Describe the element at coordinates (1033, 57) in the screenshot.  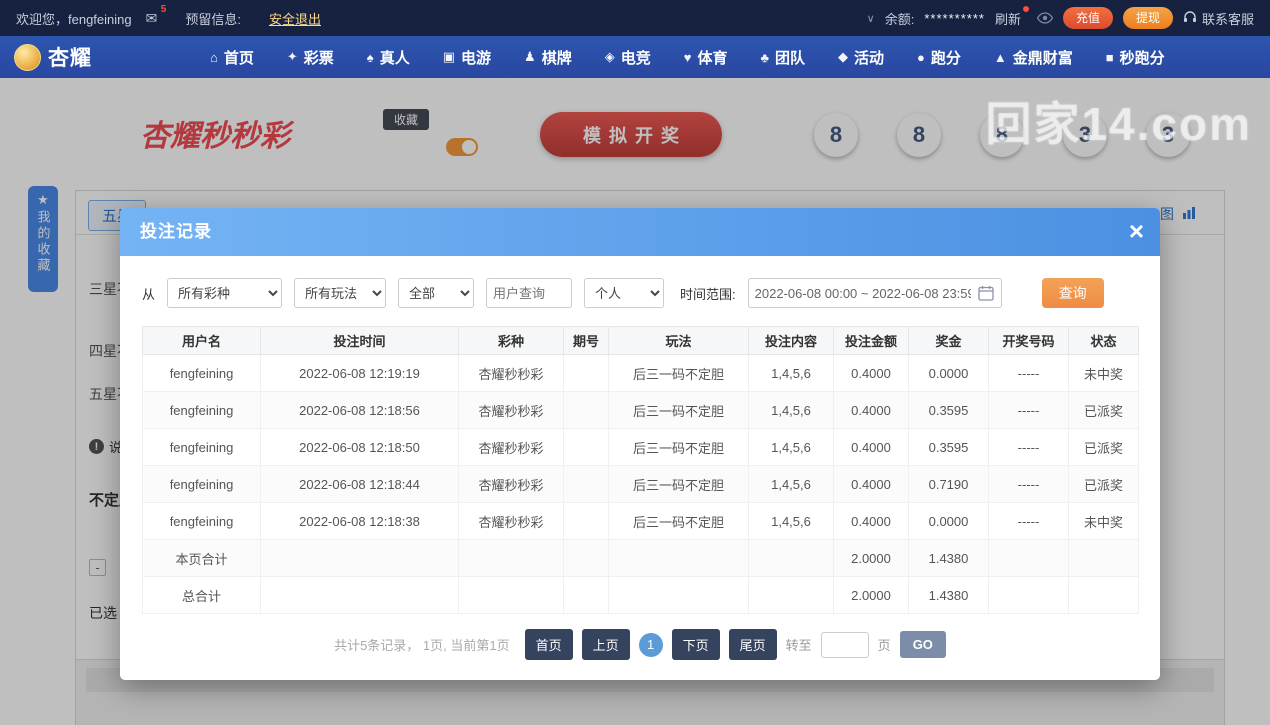
I see `nav-item-jinding: ▲ 金鼎财富` at that location.